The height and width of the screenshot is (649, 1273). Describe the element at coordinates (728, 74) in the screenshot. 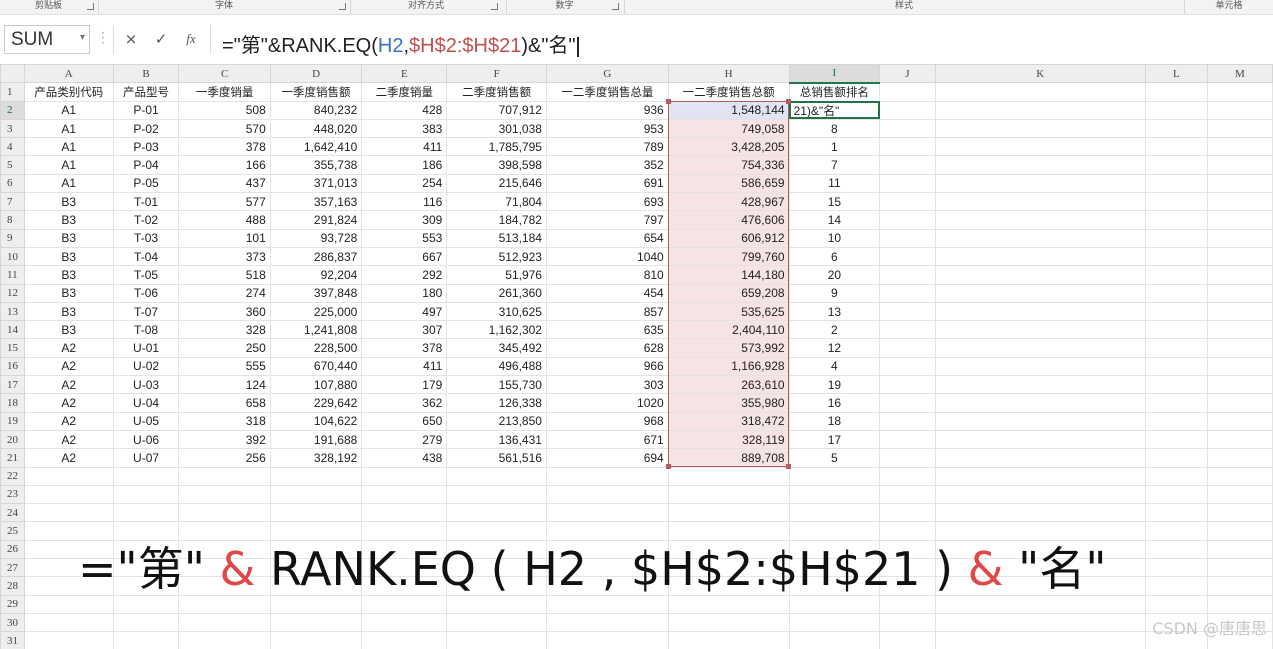

I see `column-header-h: H` at that location.